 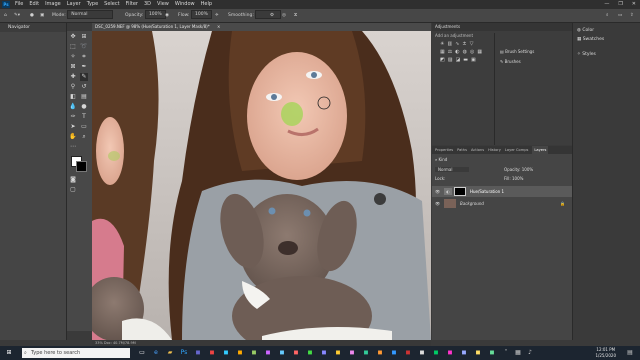 I want to click on exposure-adjustment-icon: ±, so click(x=465, y=44).